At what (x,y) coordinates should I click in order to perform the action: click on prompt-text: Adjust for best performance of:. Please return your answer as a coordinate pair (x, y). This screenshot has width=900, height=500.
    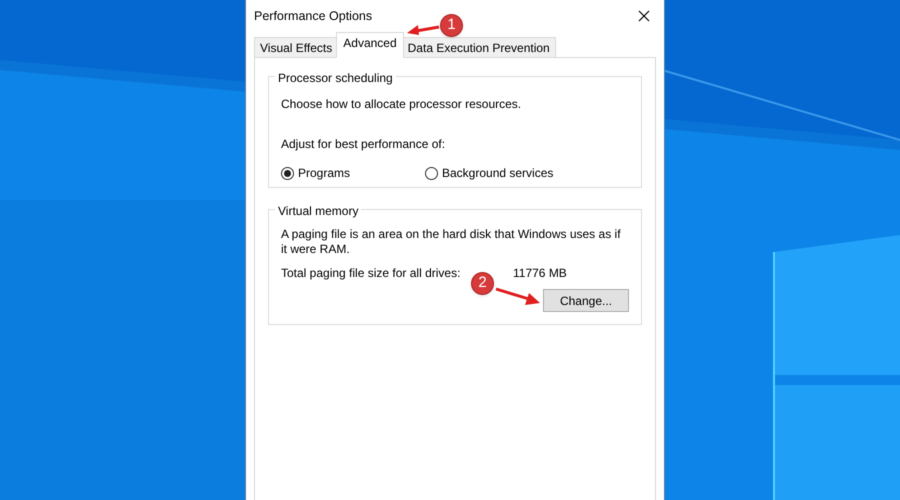
    Looking at the image, I should click on (363, 144).